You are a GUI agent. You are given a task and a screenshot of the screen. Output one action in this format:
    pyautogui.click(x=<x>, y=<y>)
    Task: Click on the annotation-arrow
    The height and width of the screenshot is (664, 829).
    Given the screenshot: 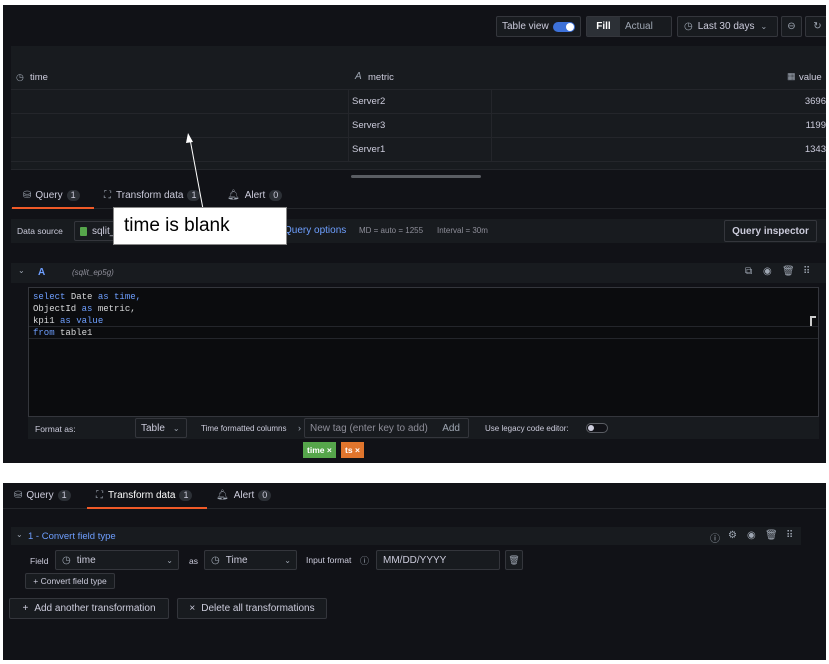 What is the action you would take?
    pyautogui.click(x=195, y=171)
    